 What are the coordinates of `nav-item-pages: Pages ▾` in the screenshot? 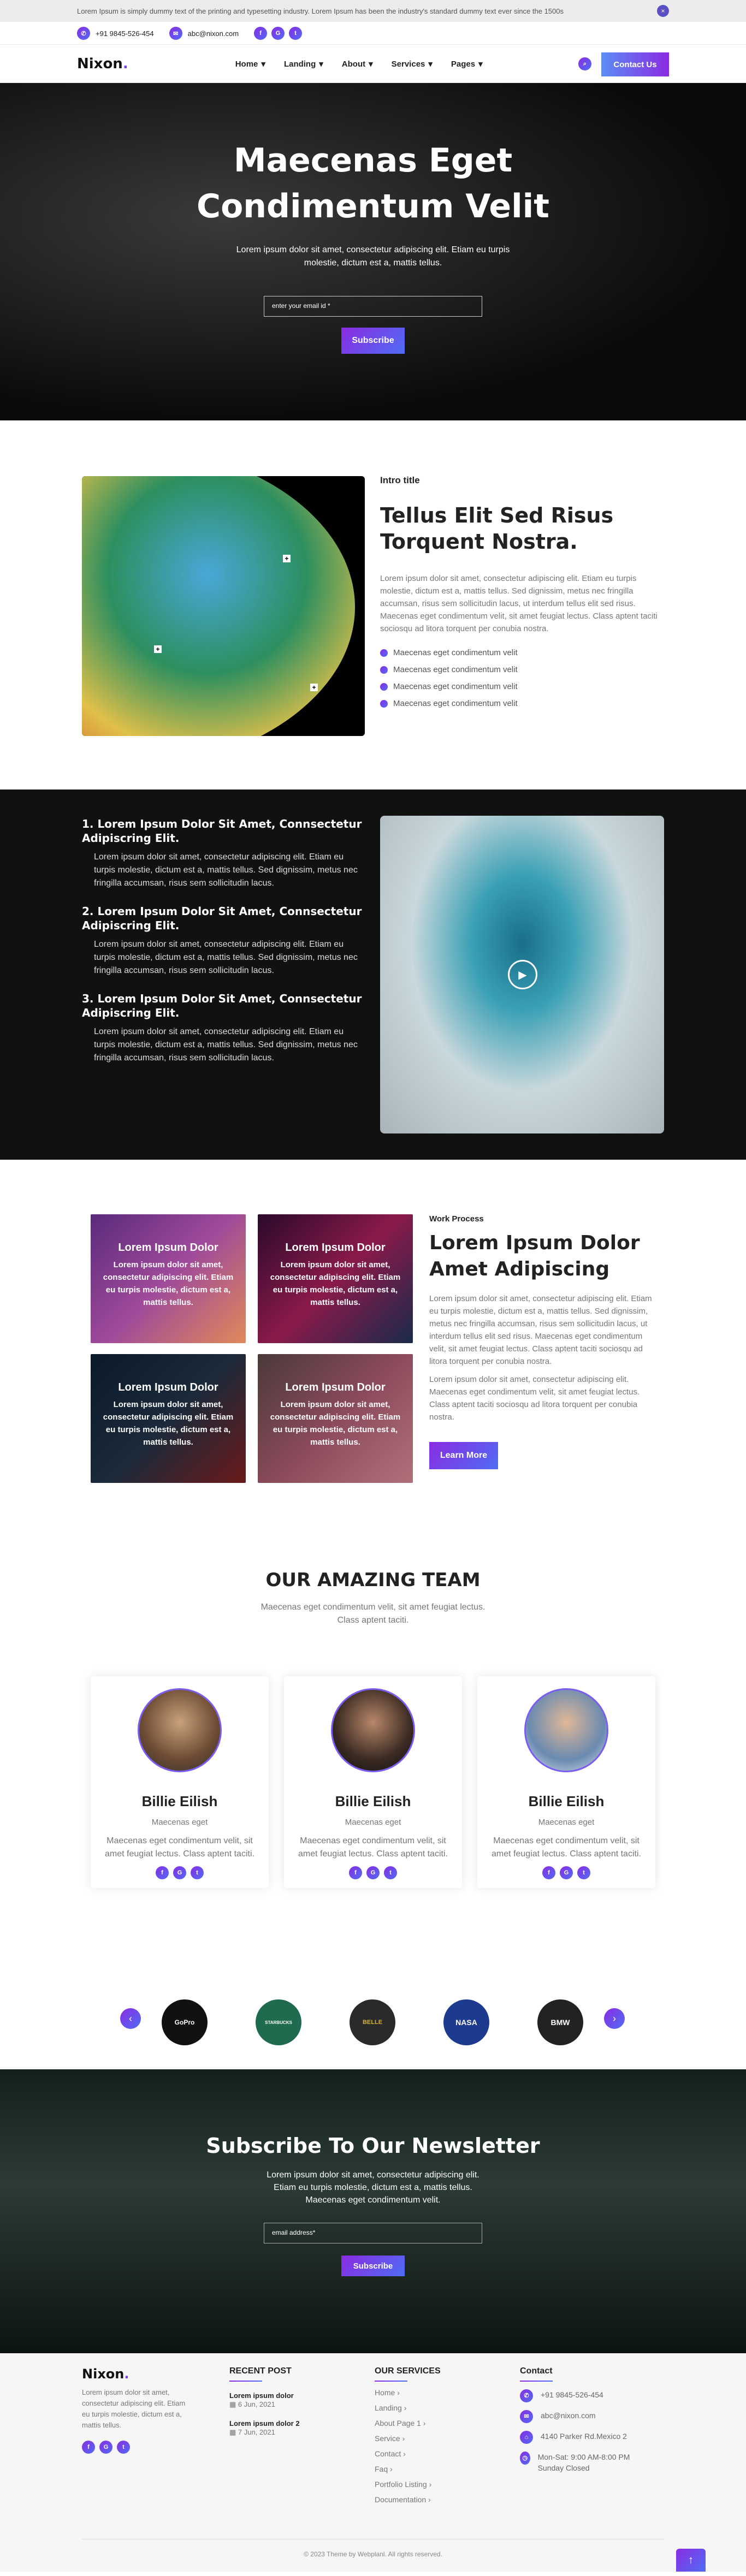 It's located at (467, 64).